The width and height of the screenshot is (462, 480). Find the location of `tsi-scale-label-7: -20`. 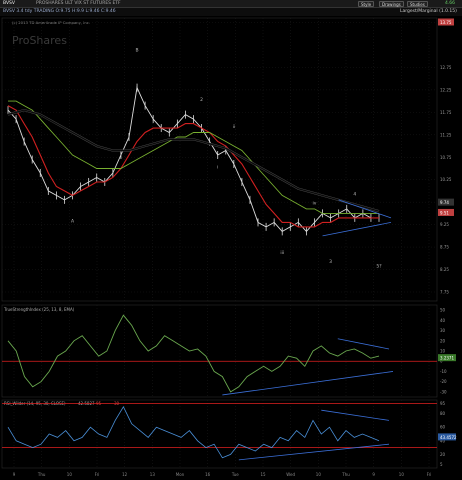

tsi-scale-label-7: -20 is located at coordinates (443, 381).